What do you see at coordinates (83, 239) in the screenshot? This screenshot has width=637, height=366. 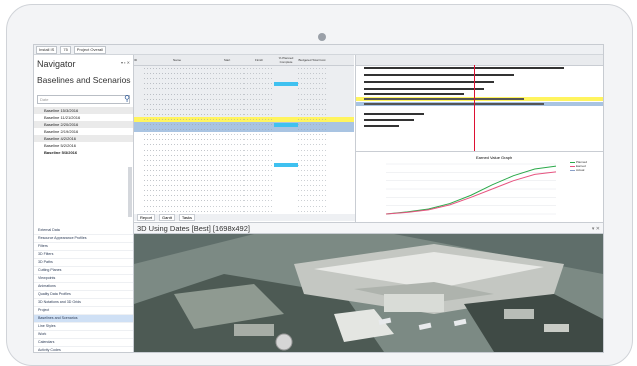 I see `navigator-section: Resource Appearance Profiles` at bounding box center [83, 239].